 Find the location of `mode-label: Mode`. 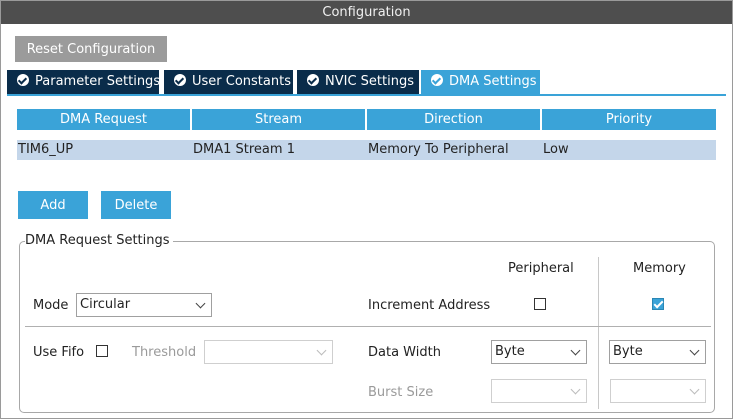

mode-label: Mode is located at coordinates (51, 305).